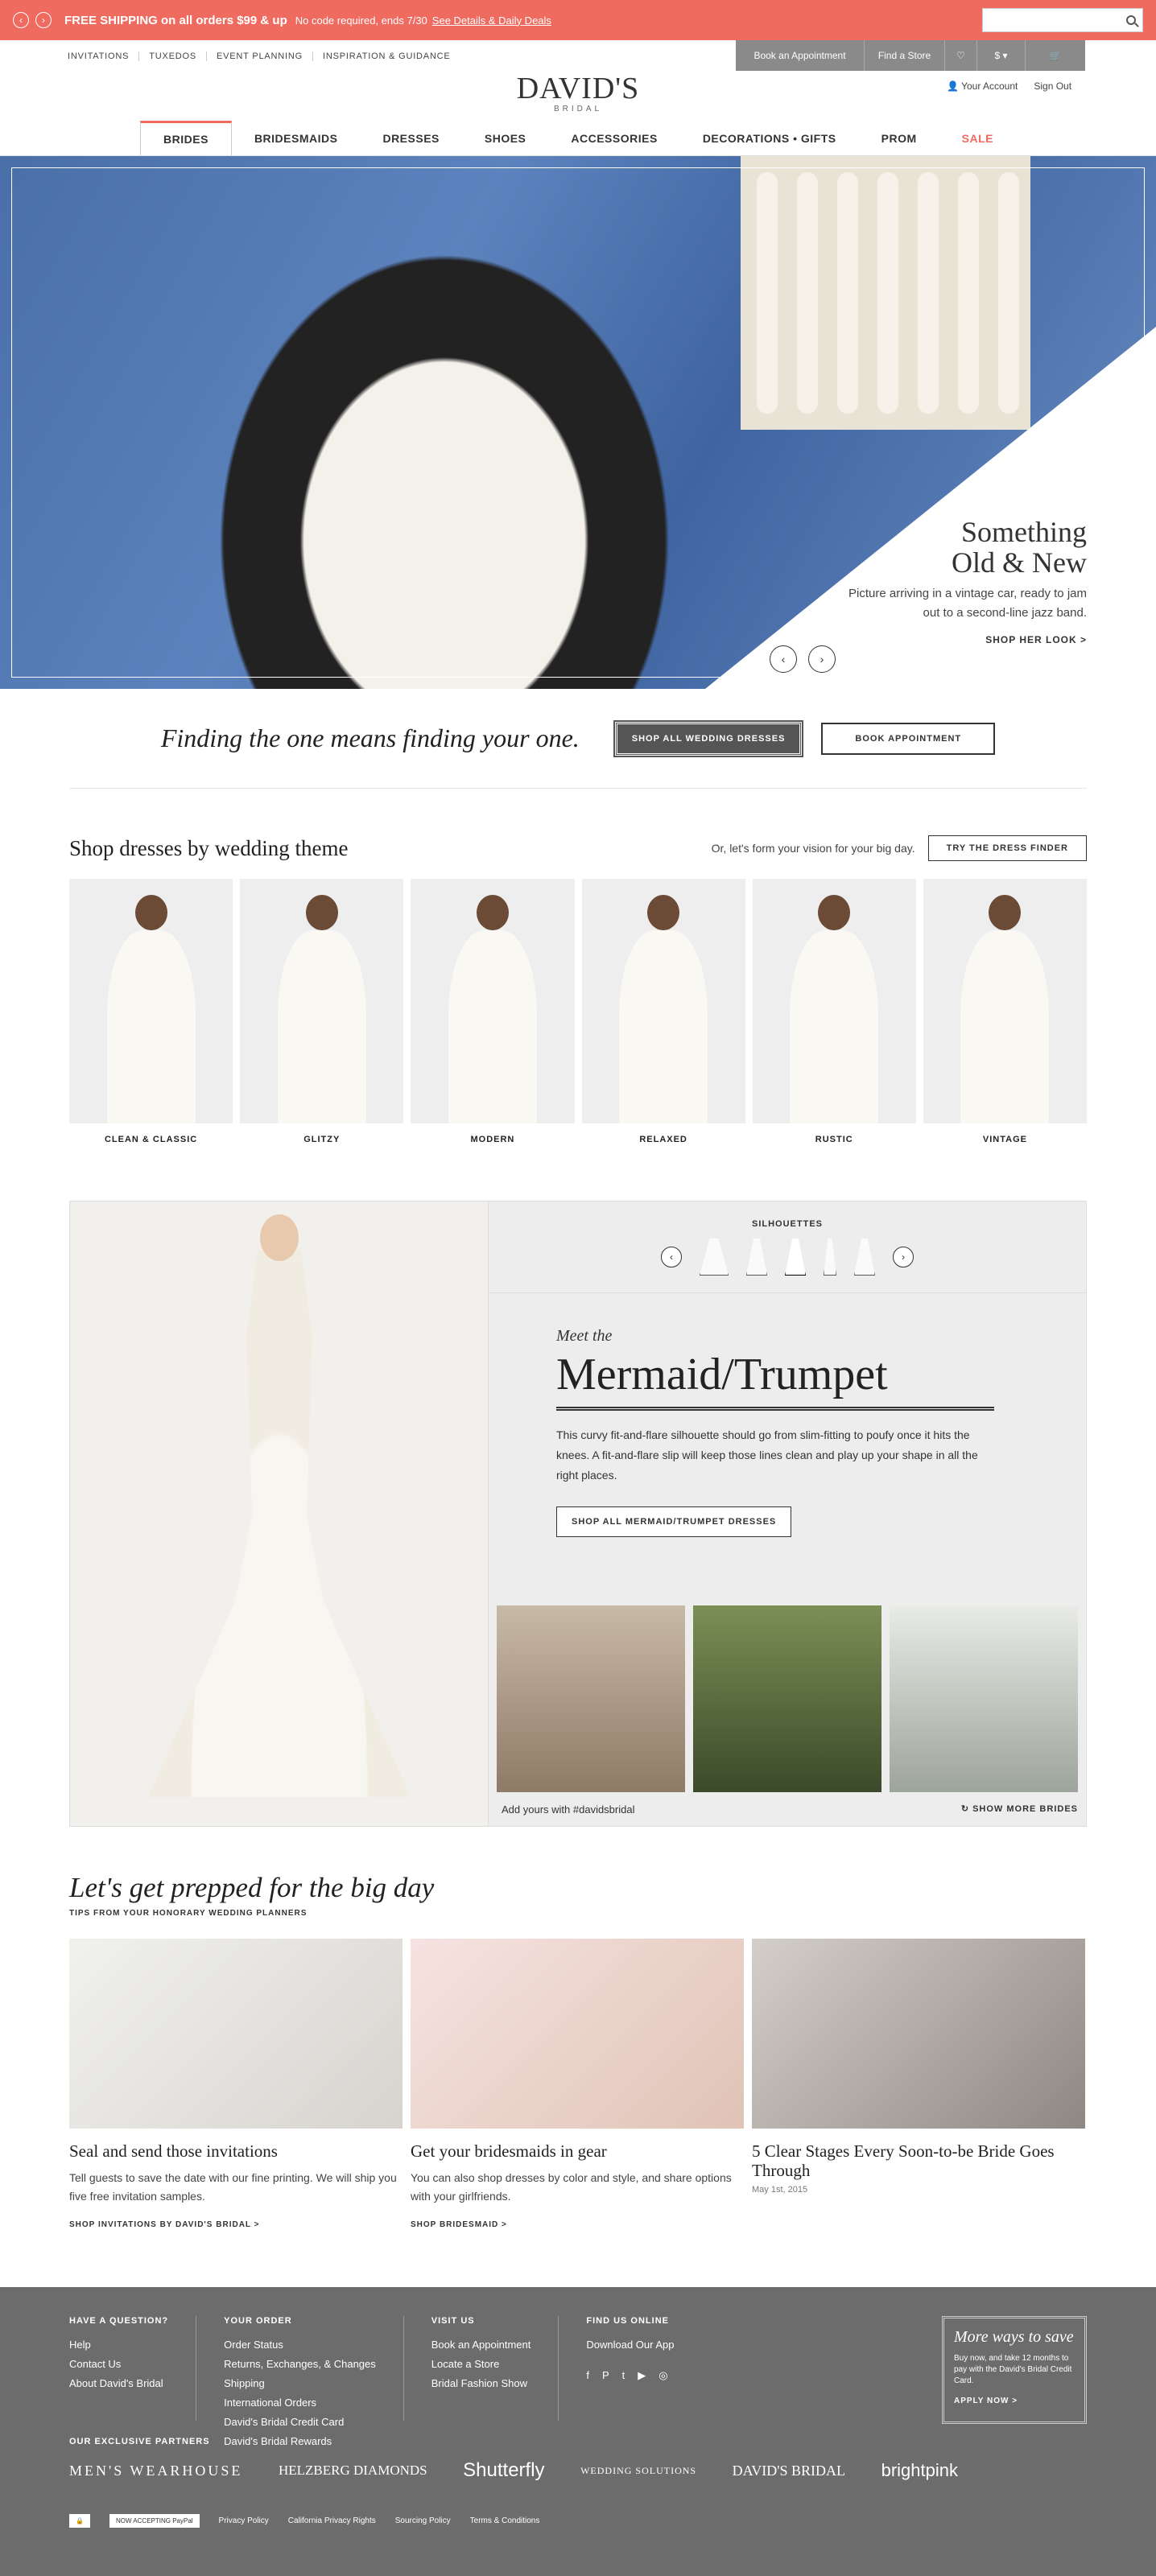  Describe the element at coordinates (905, 55) in the screenshot. I see `find-store-button: Find a Store` at that location.